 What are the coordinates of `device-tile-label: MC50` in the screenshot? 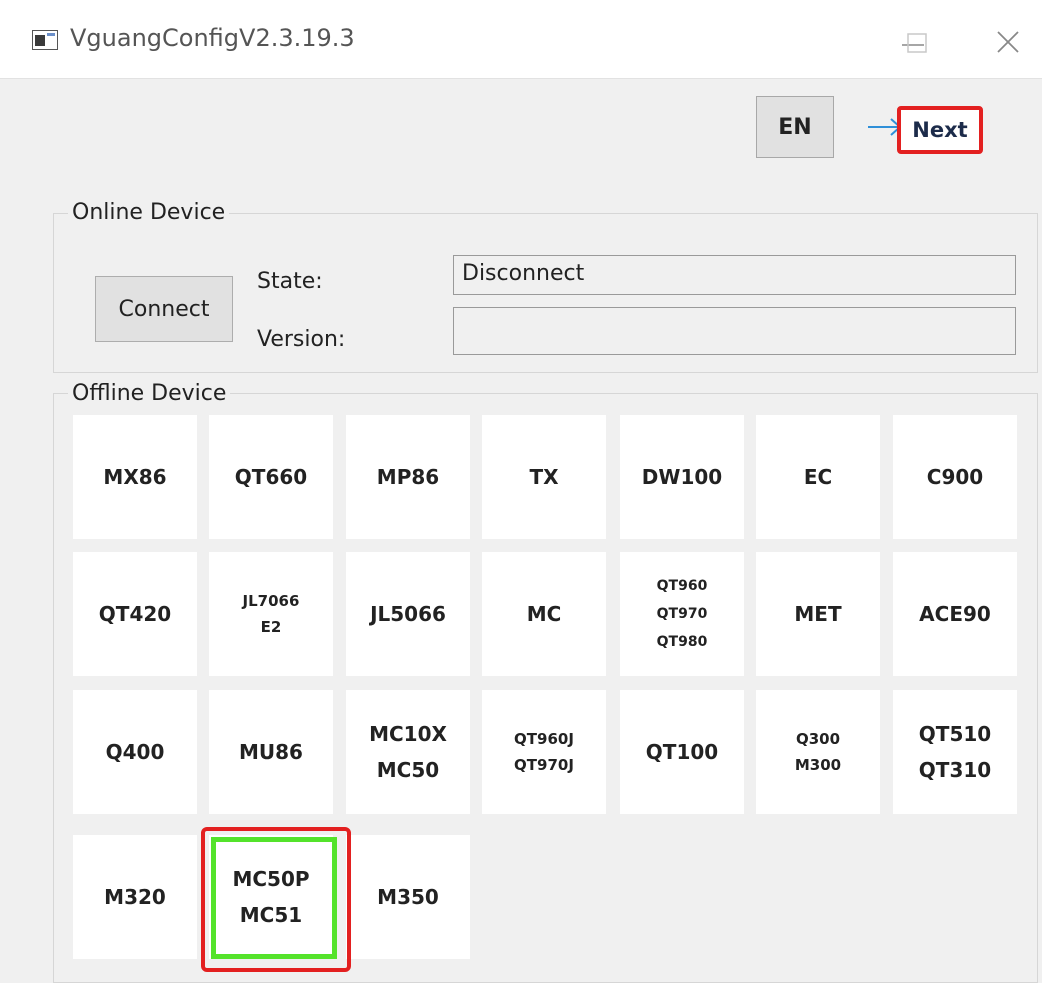 It's located at (408, 770).